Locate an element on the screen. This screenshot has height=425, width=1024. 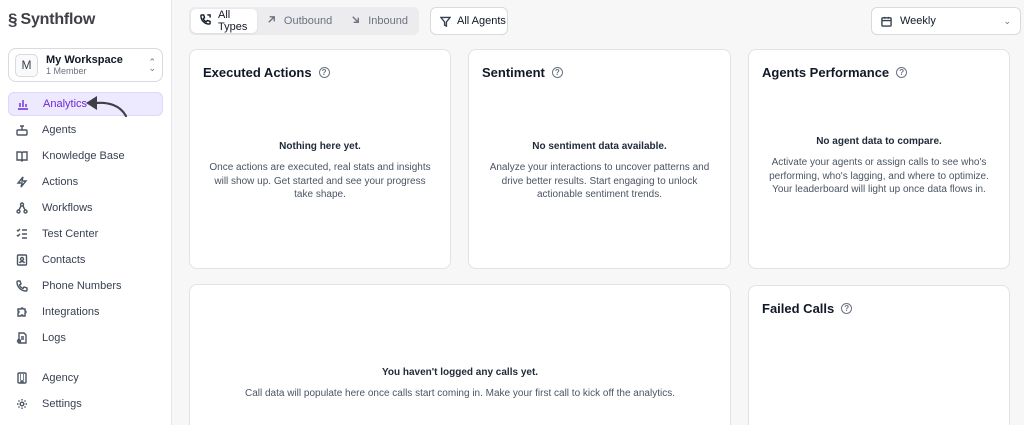
gear-icon is located at coordinates (22, 404).